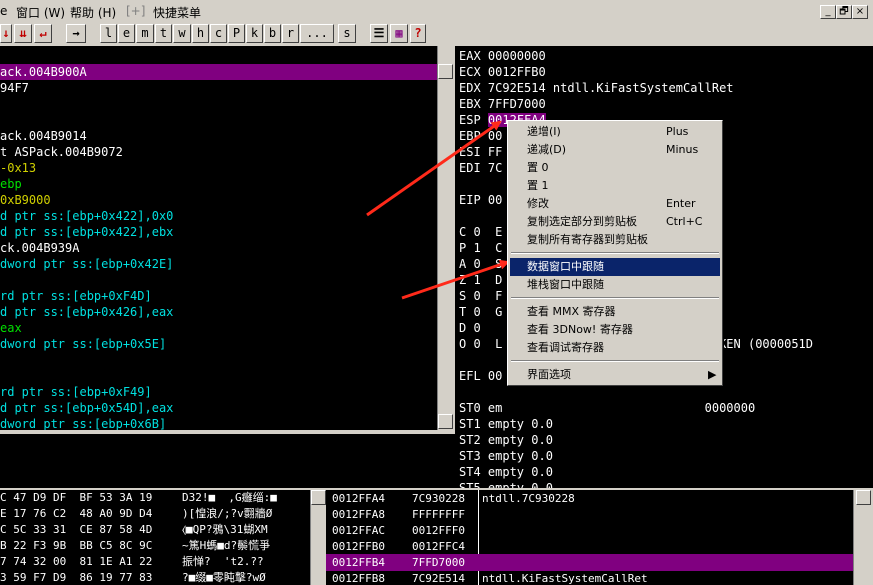  I want to click on stack-row: 0012FFB0 0012FFC4, so click(589, 546).